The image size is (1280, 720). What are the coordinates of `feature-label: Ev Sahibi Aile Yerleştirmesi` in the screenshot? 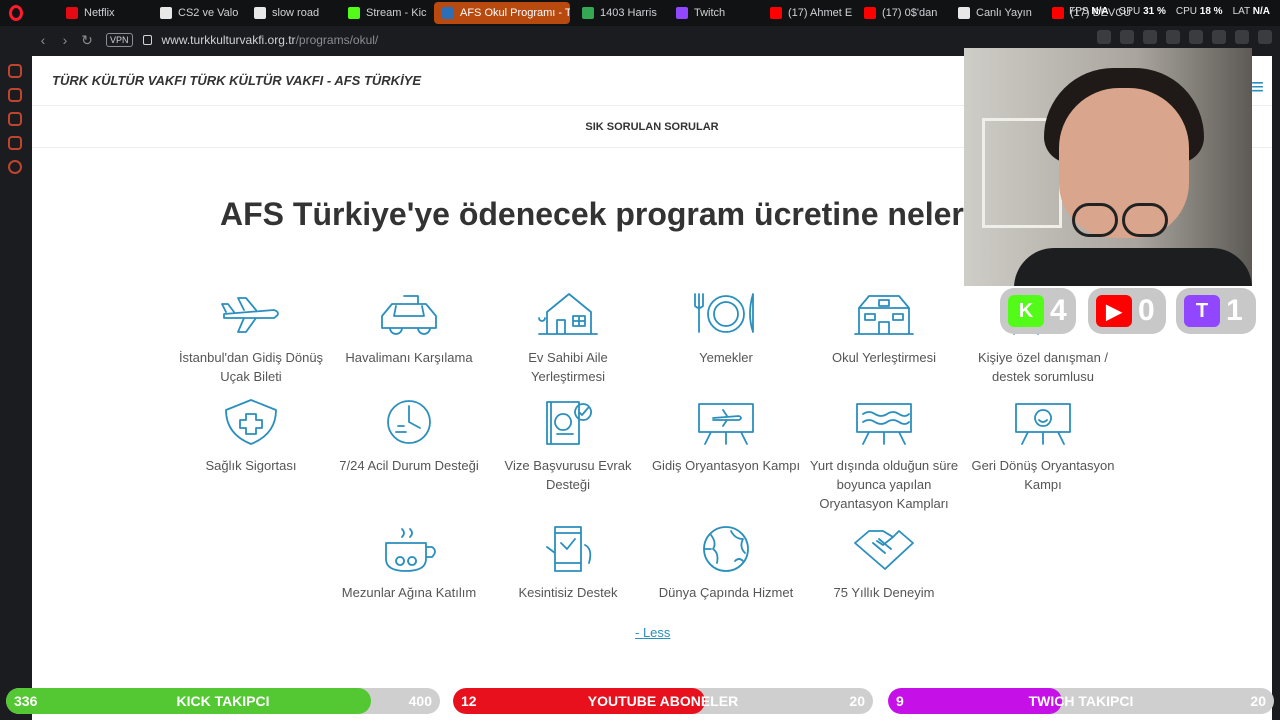 It's located at (568, 367).